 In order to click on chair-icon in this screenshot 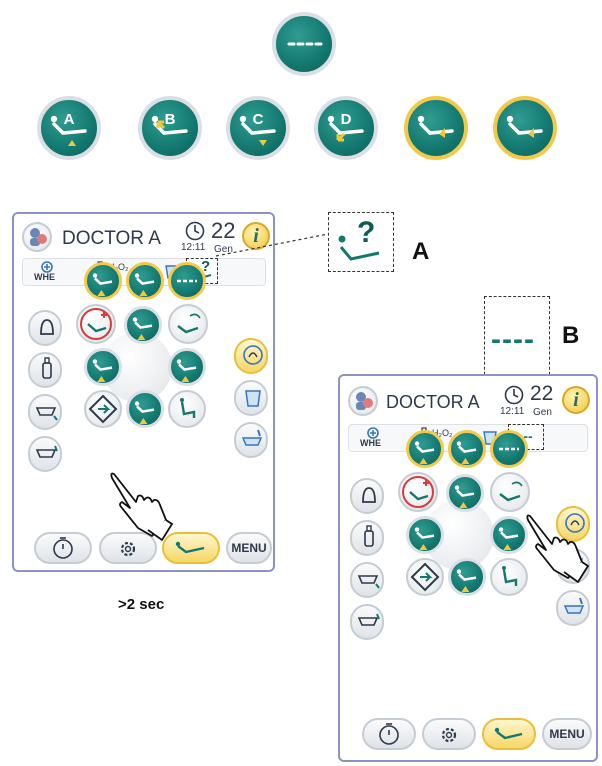, I will do `click(508, 733)`.